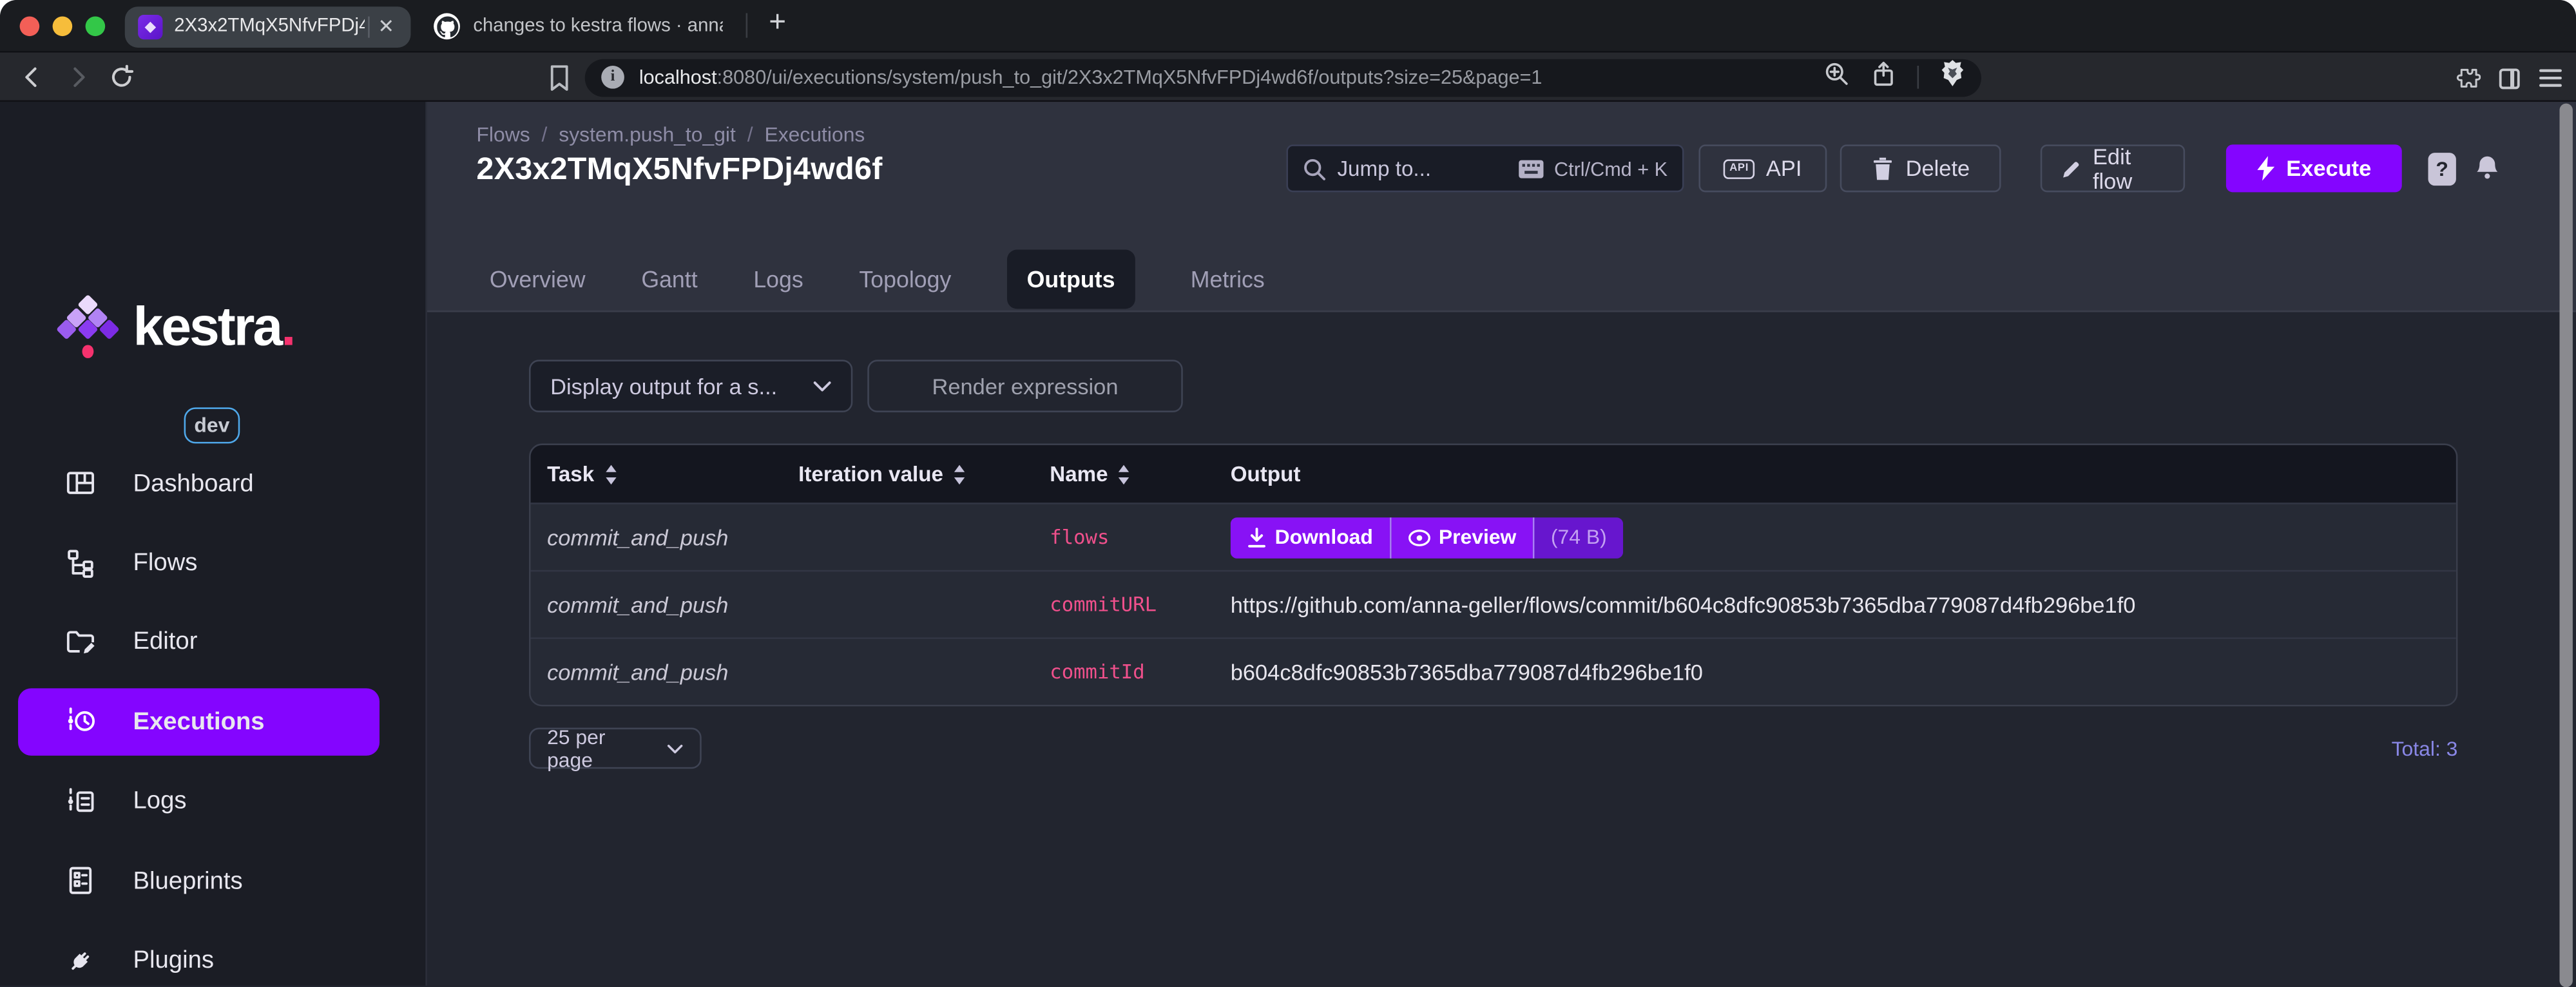  I want to click on vertical-scrollbar, so click(2567, 545).